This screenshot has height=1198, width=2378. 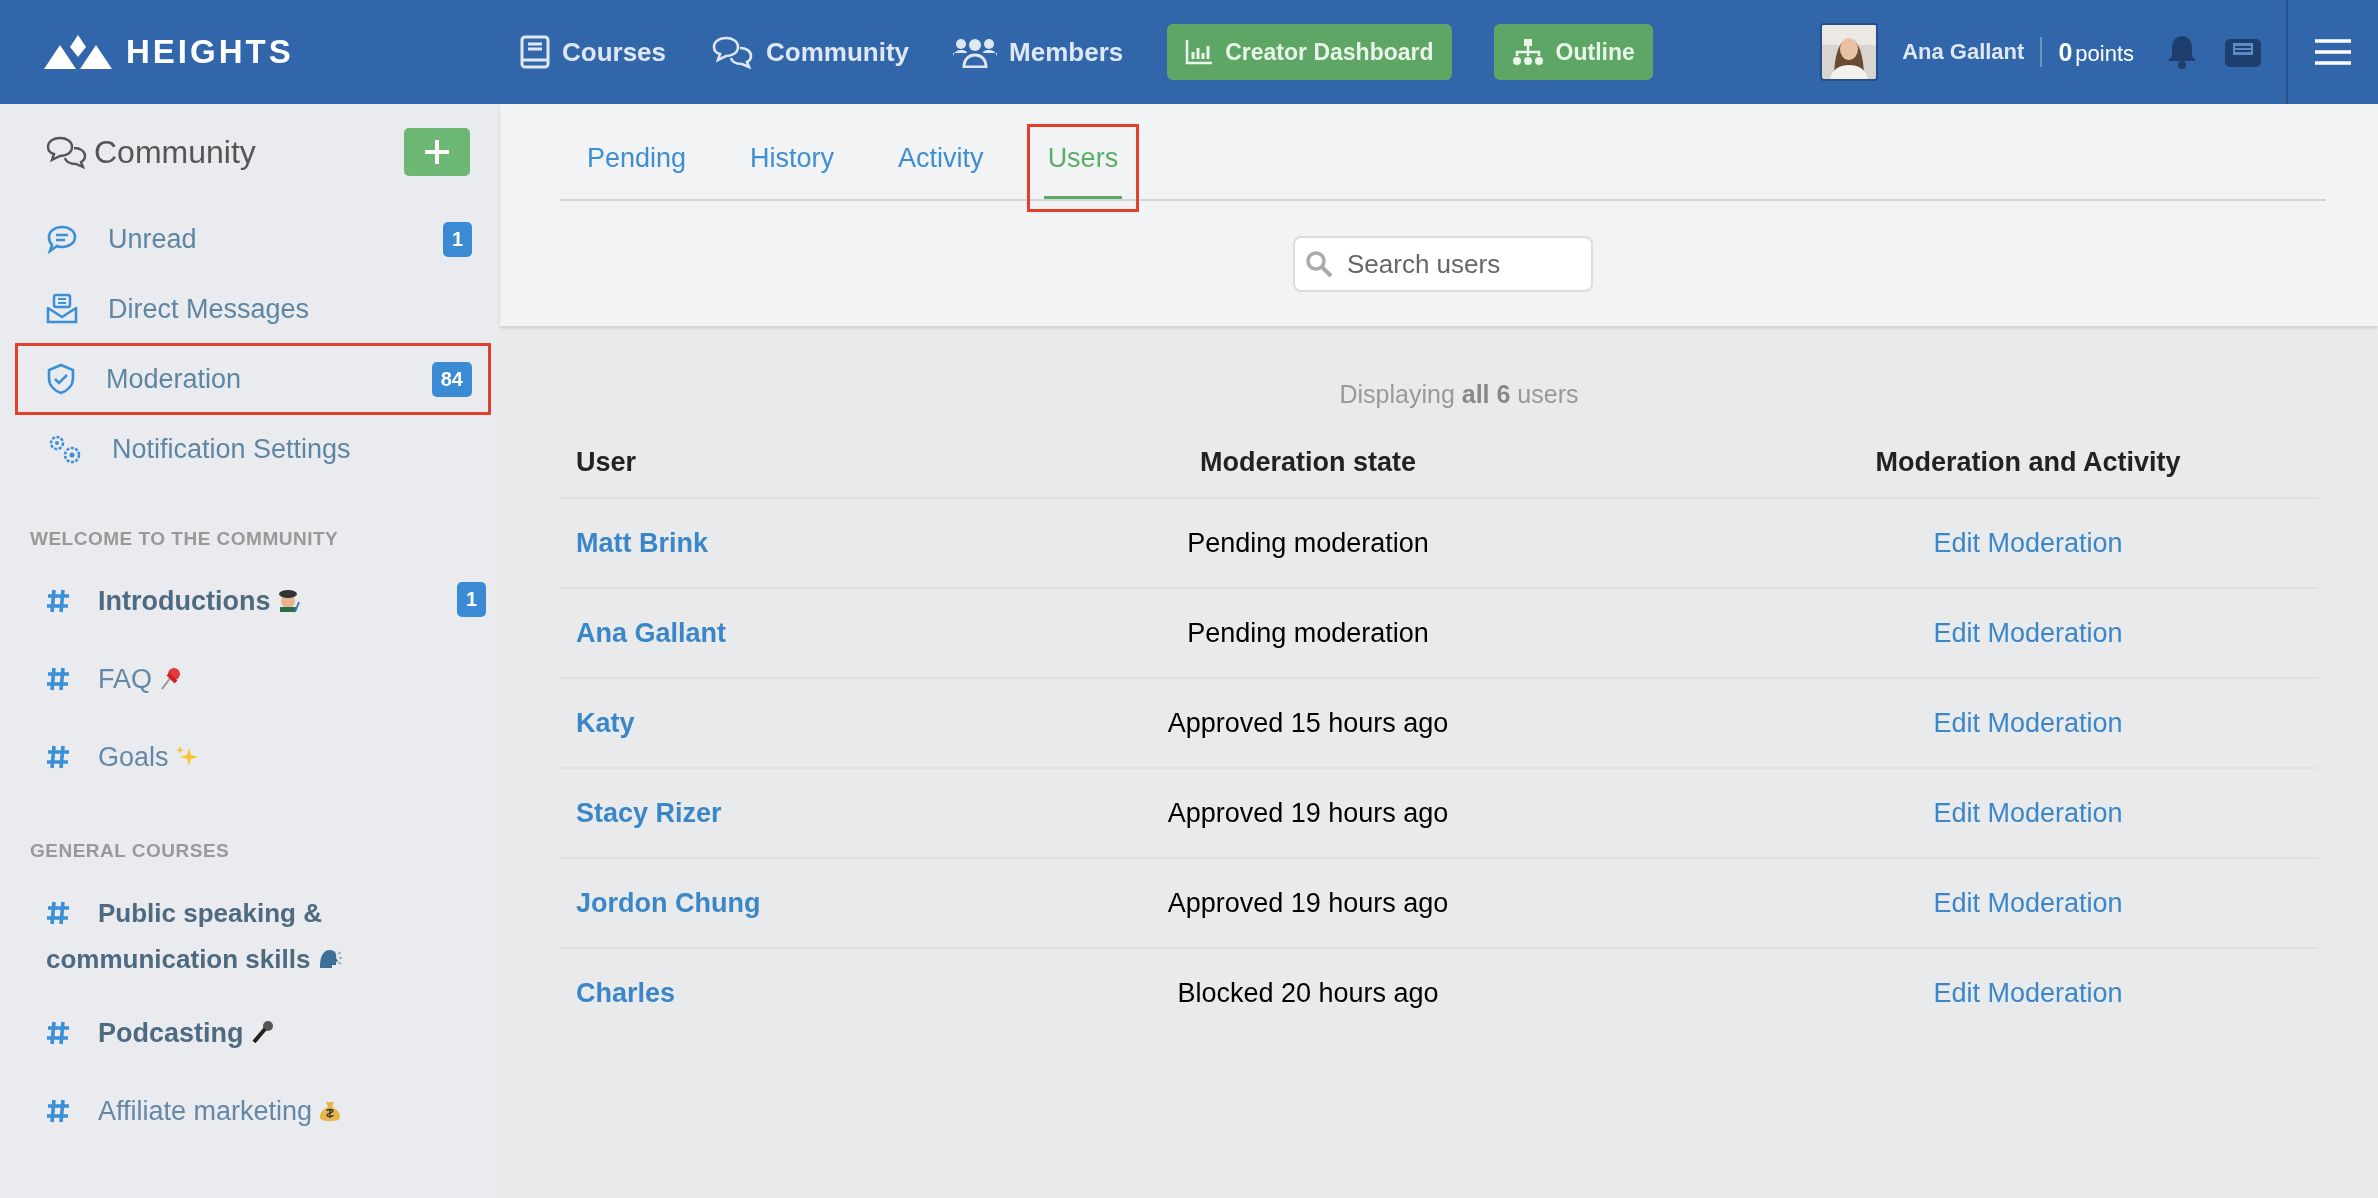 What do you see at coordinates (1309, 52) in the screenshot?
I see `dashboard-button: Creator Dashboard` at bounding box center [1309, 52].